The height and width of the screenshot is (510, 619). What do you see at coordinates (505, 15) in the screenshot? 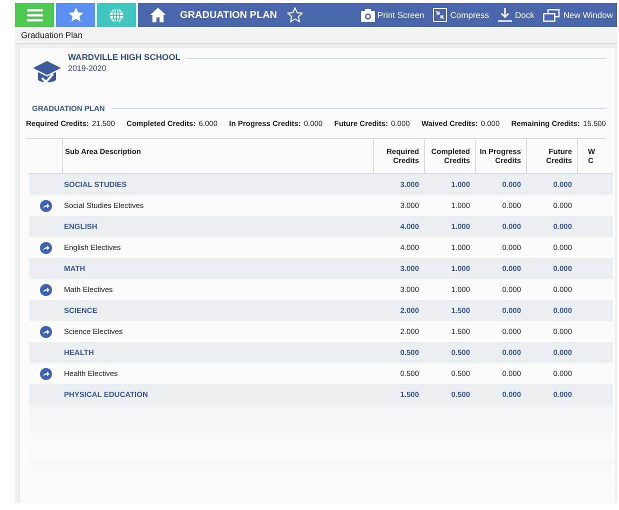
I see `download-icon` at bounding box center [505, 15].